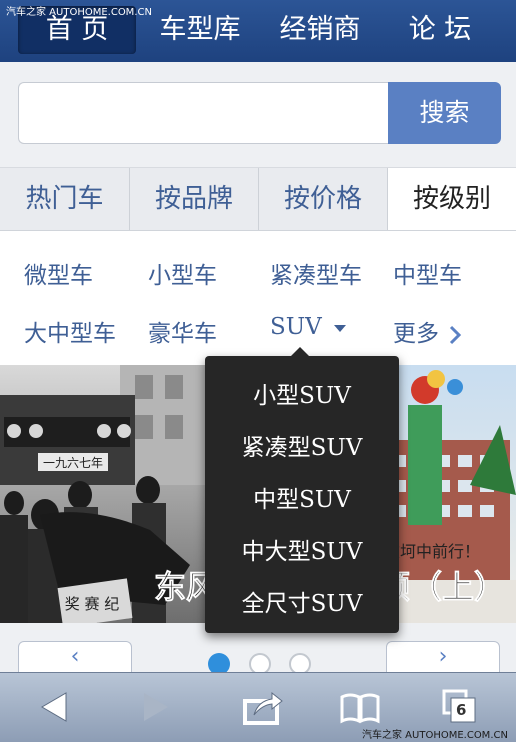 This screenshot has width=516, height=742. I want to click on tabs-button: 6, so click(460, 707).